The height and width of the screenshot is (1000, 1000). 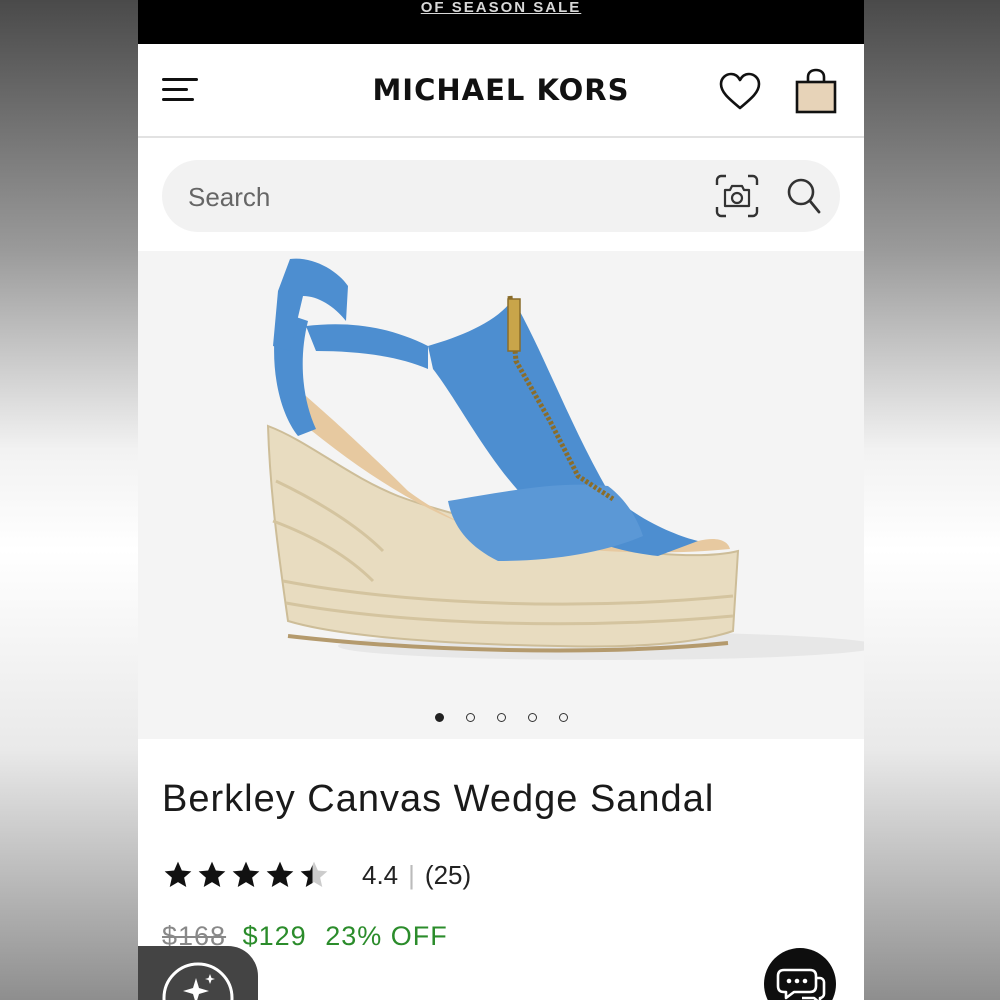 I want to click on discount-label: 23% OFF, so click(x=386, y=936).